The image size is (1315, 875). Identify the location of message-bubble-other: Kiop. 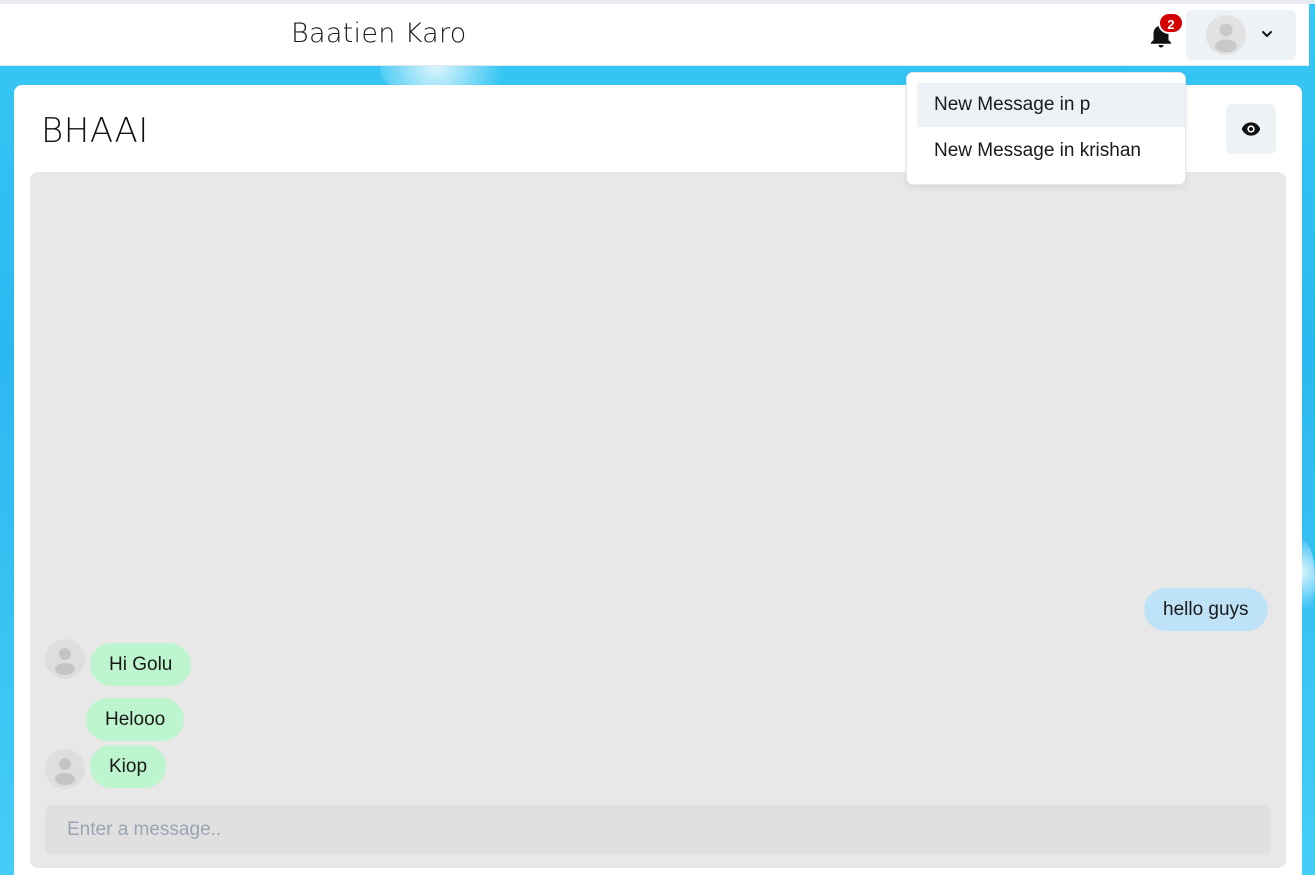
(128, 766).